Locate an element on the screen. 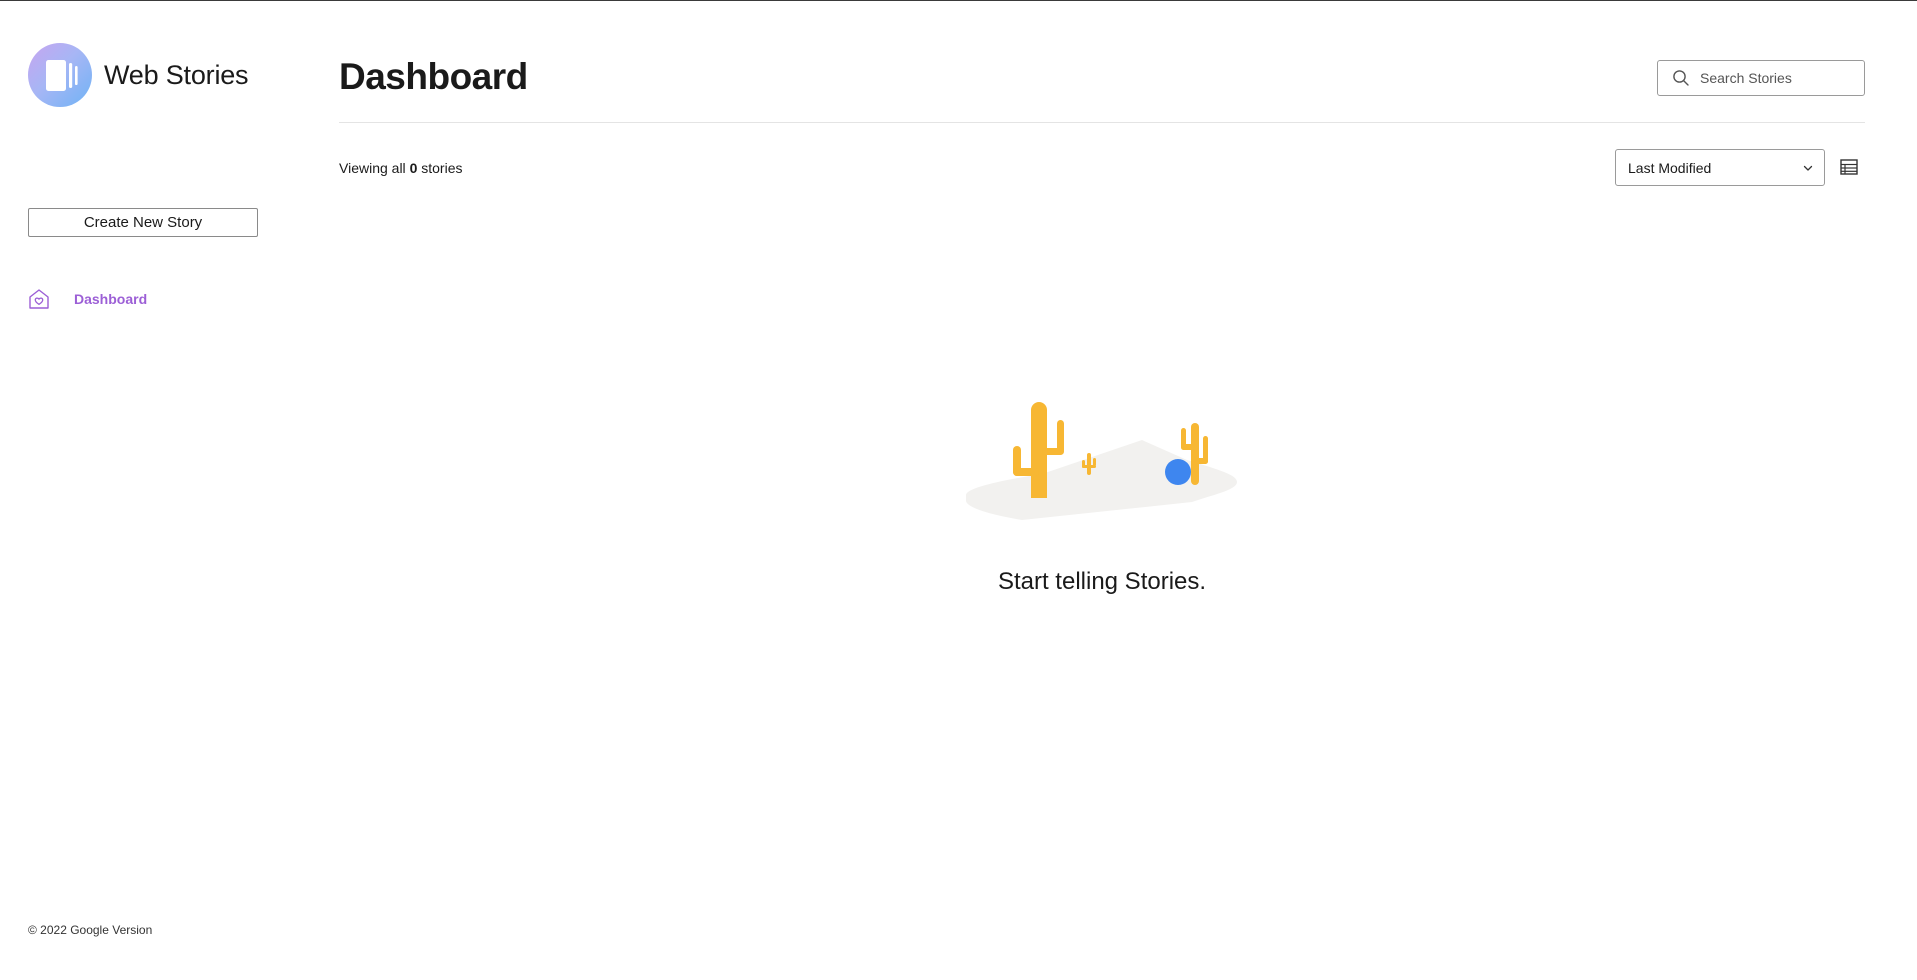 This screenshot has width=1917, height=980. sort-selected-value: Last Modified is located at coordinates (1670, 167).